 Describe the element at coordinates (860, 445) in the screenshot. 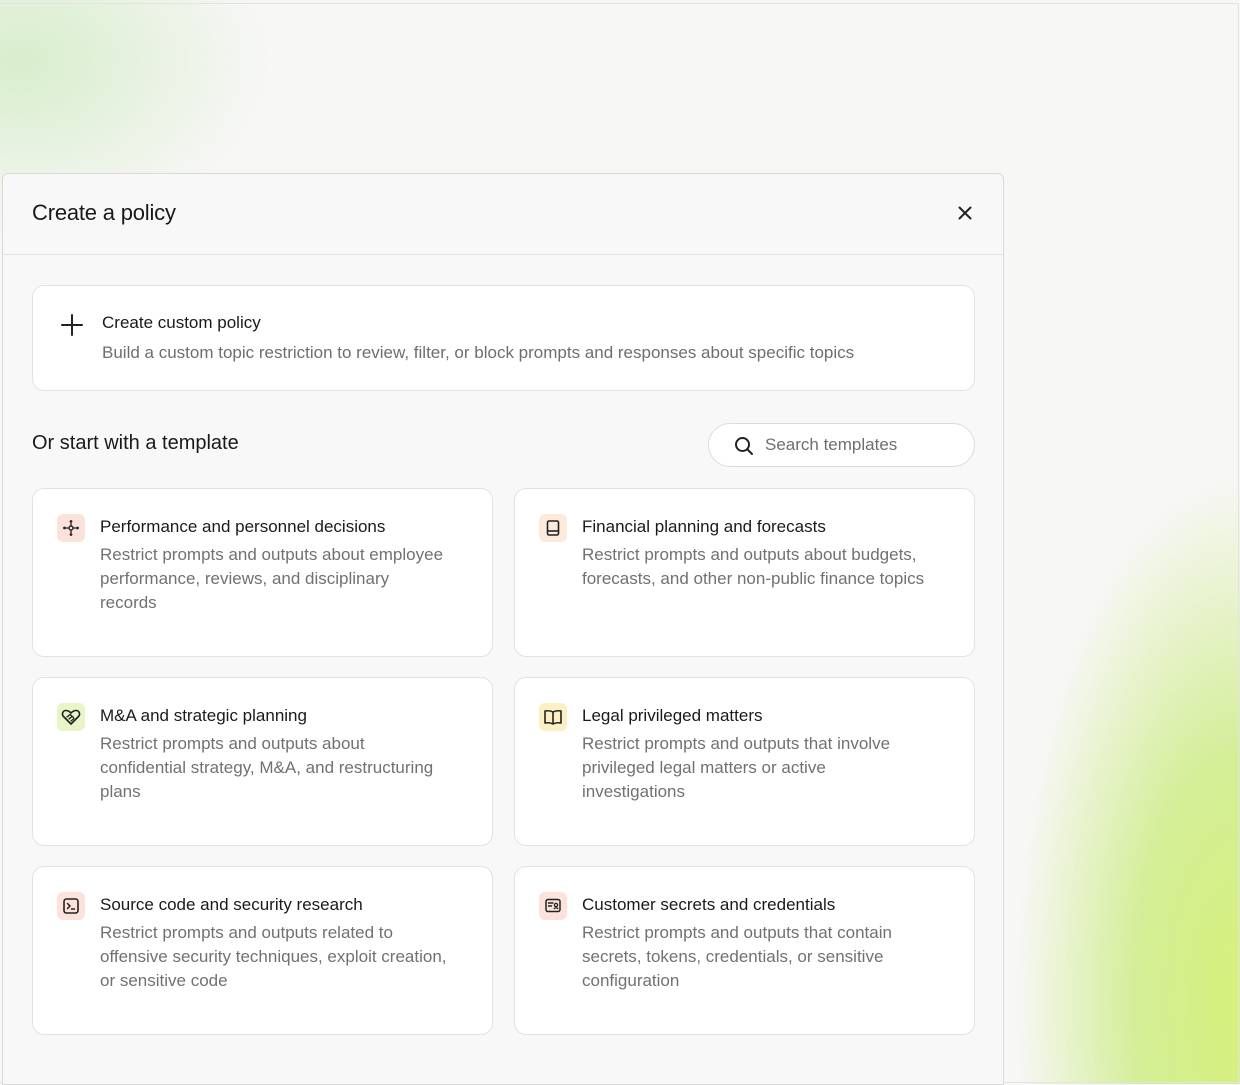

I see `search-input` at that location.